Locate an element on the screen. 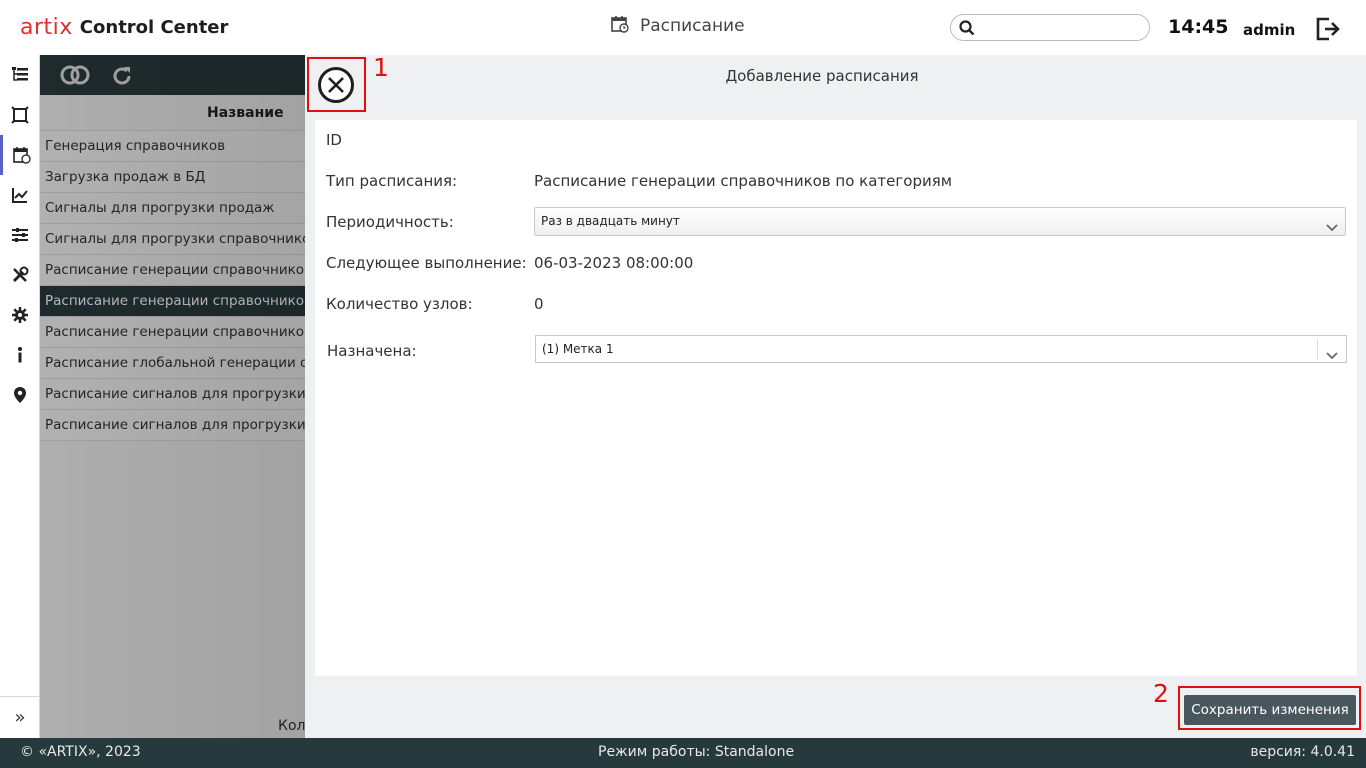 The image size is (1366, 768). list-item: Загрузка продаж в БД is located at coordinates (172, 177).